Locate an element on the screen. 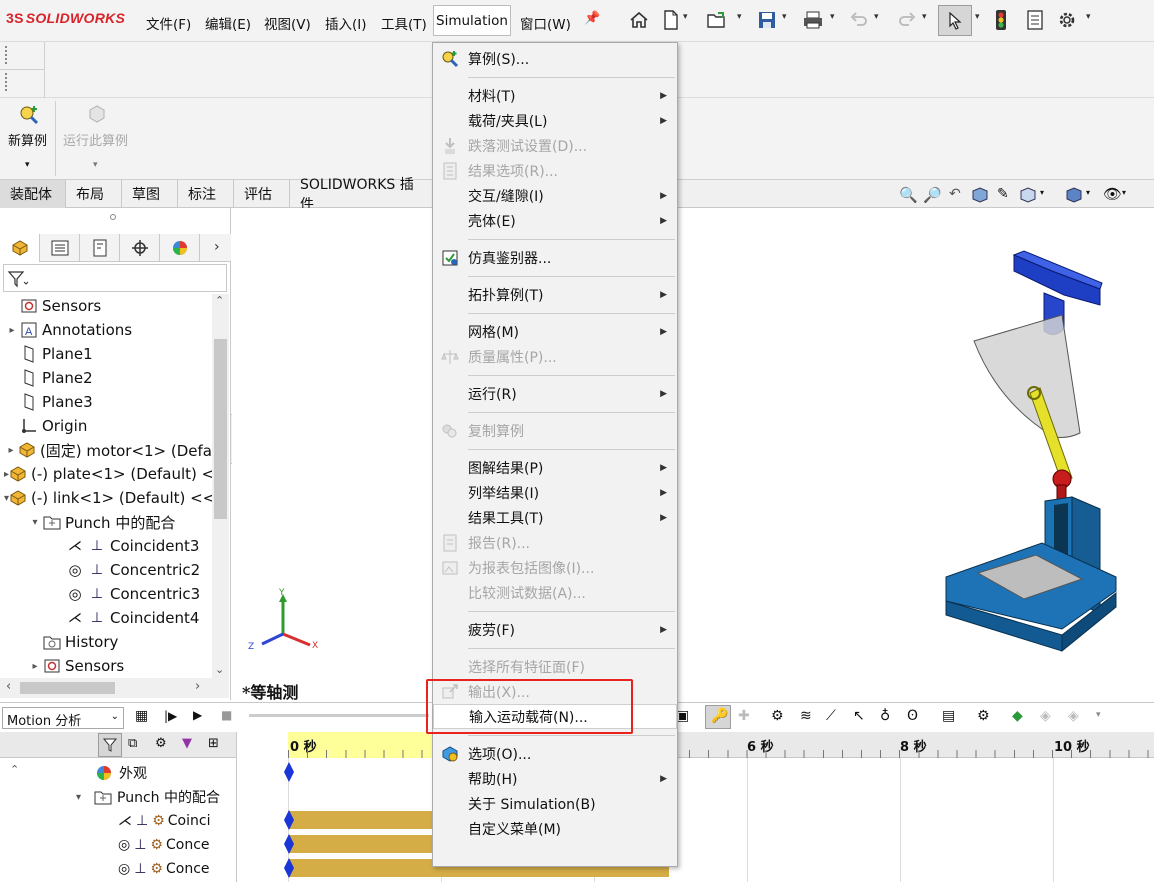 The height and width of the screenshot is (882, 1154). filter-animated-icon: ⧉ is located at coordinates (132, 743).